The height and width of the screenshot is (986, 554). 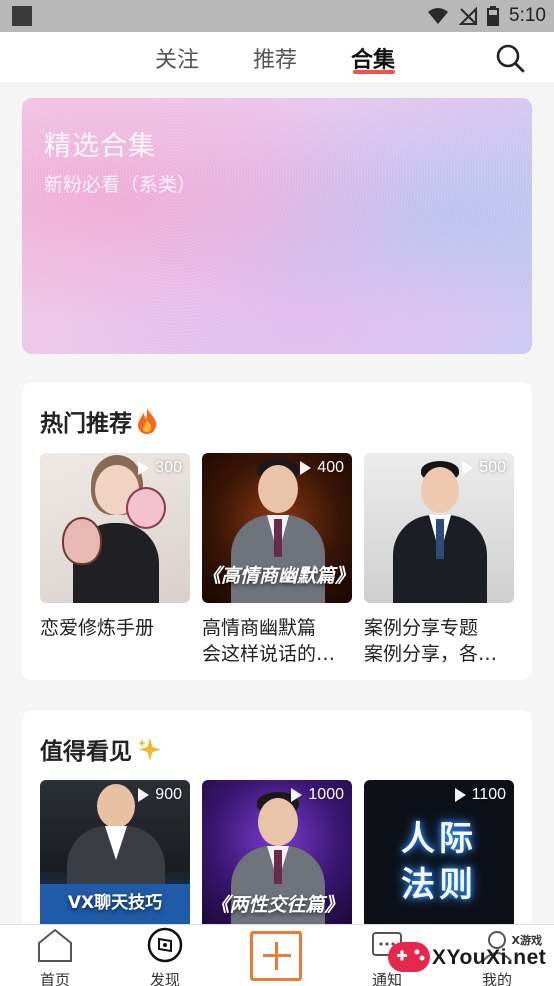 I want to click on play-count: 300, so click(x=160, y=468).